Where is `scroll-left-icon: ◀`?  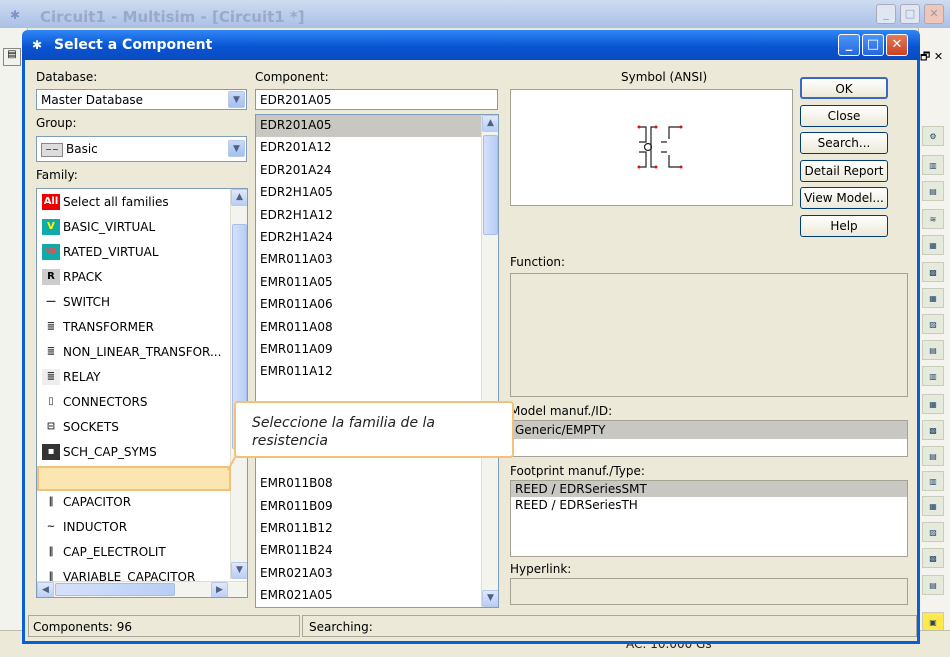
scroll-left-icon: ◀ is located at coordinates (45, 589).